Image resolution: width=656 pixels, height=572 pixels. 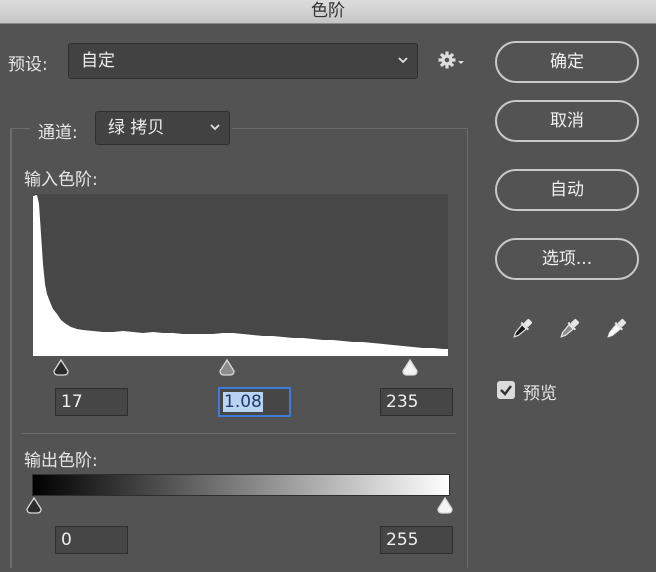 What do you see at coordinates (567, 62) in the screenshot?
I see `ok-button: 确定` at bounding box center [567, 62].